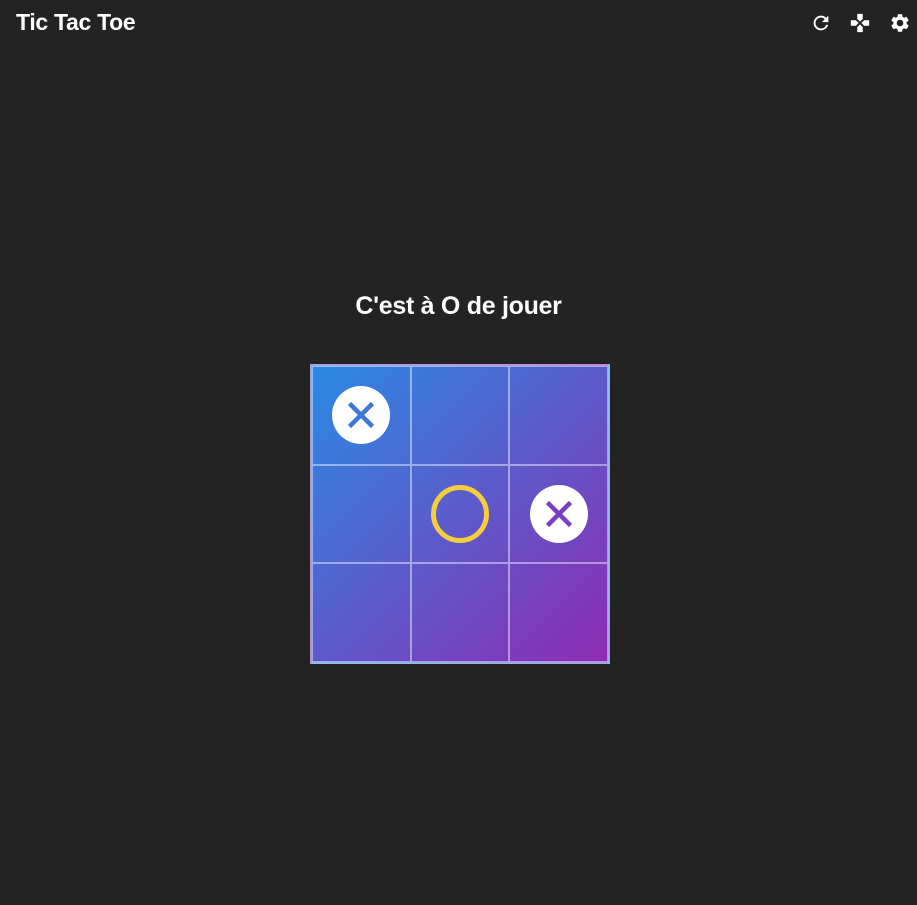 This screenshot has width=917, height=905. What do you see at coordinates (76, 22) in the screenshot?
I see `app-title: Tic Tac Toe` at bounding box center [76, 22].